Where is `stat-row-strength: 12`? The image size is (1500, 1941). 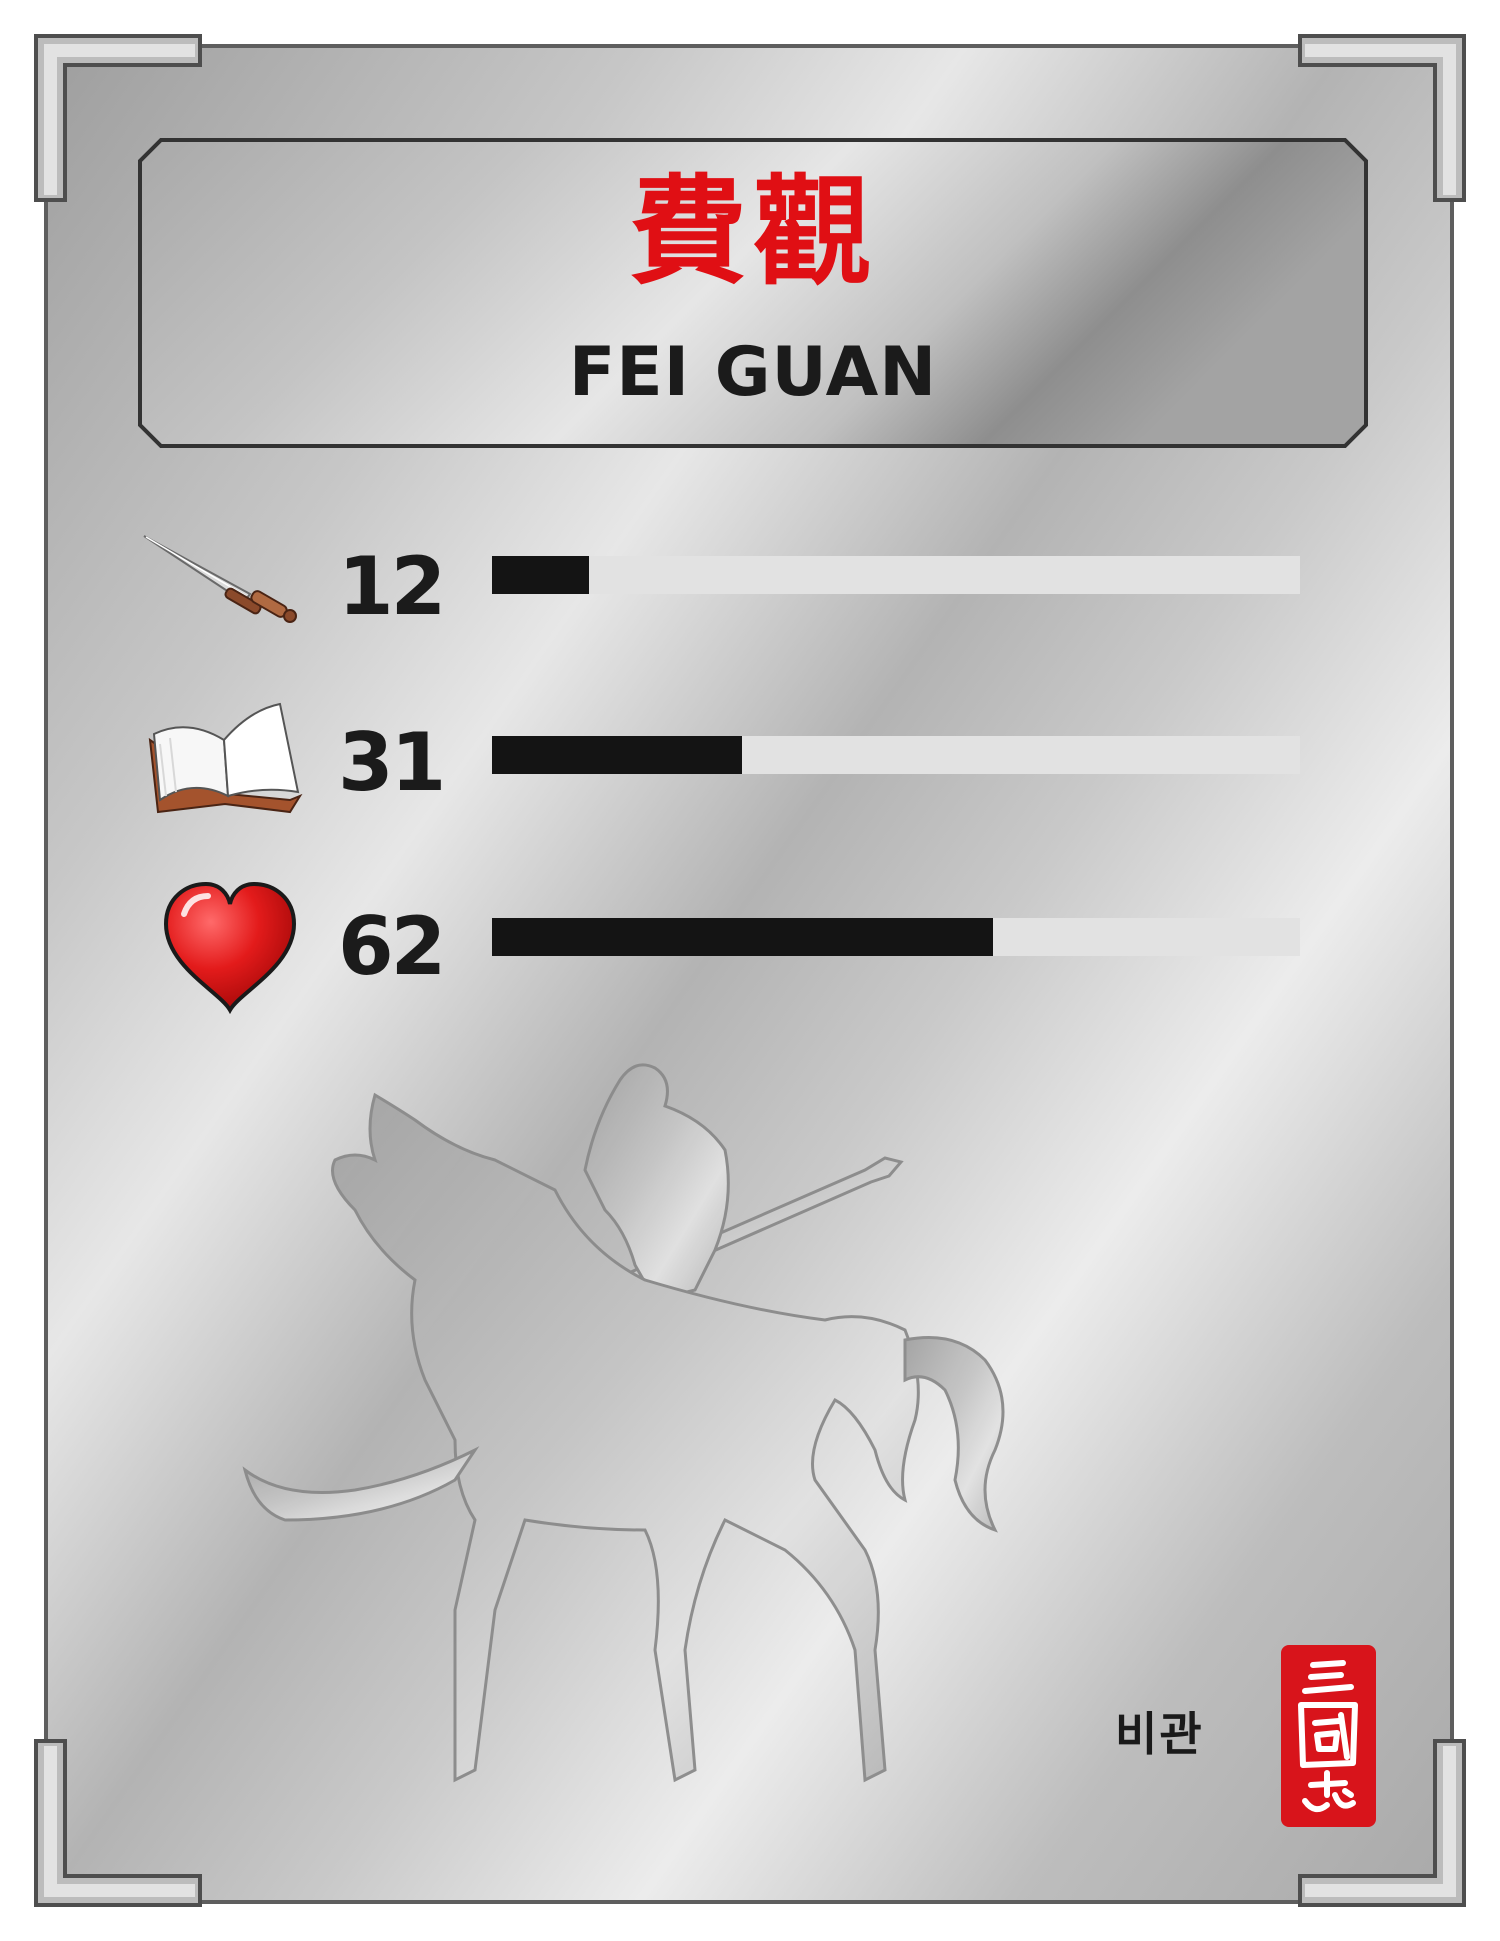
stat-row-strength: 12 is located at coordinates (750, 590).